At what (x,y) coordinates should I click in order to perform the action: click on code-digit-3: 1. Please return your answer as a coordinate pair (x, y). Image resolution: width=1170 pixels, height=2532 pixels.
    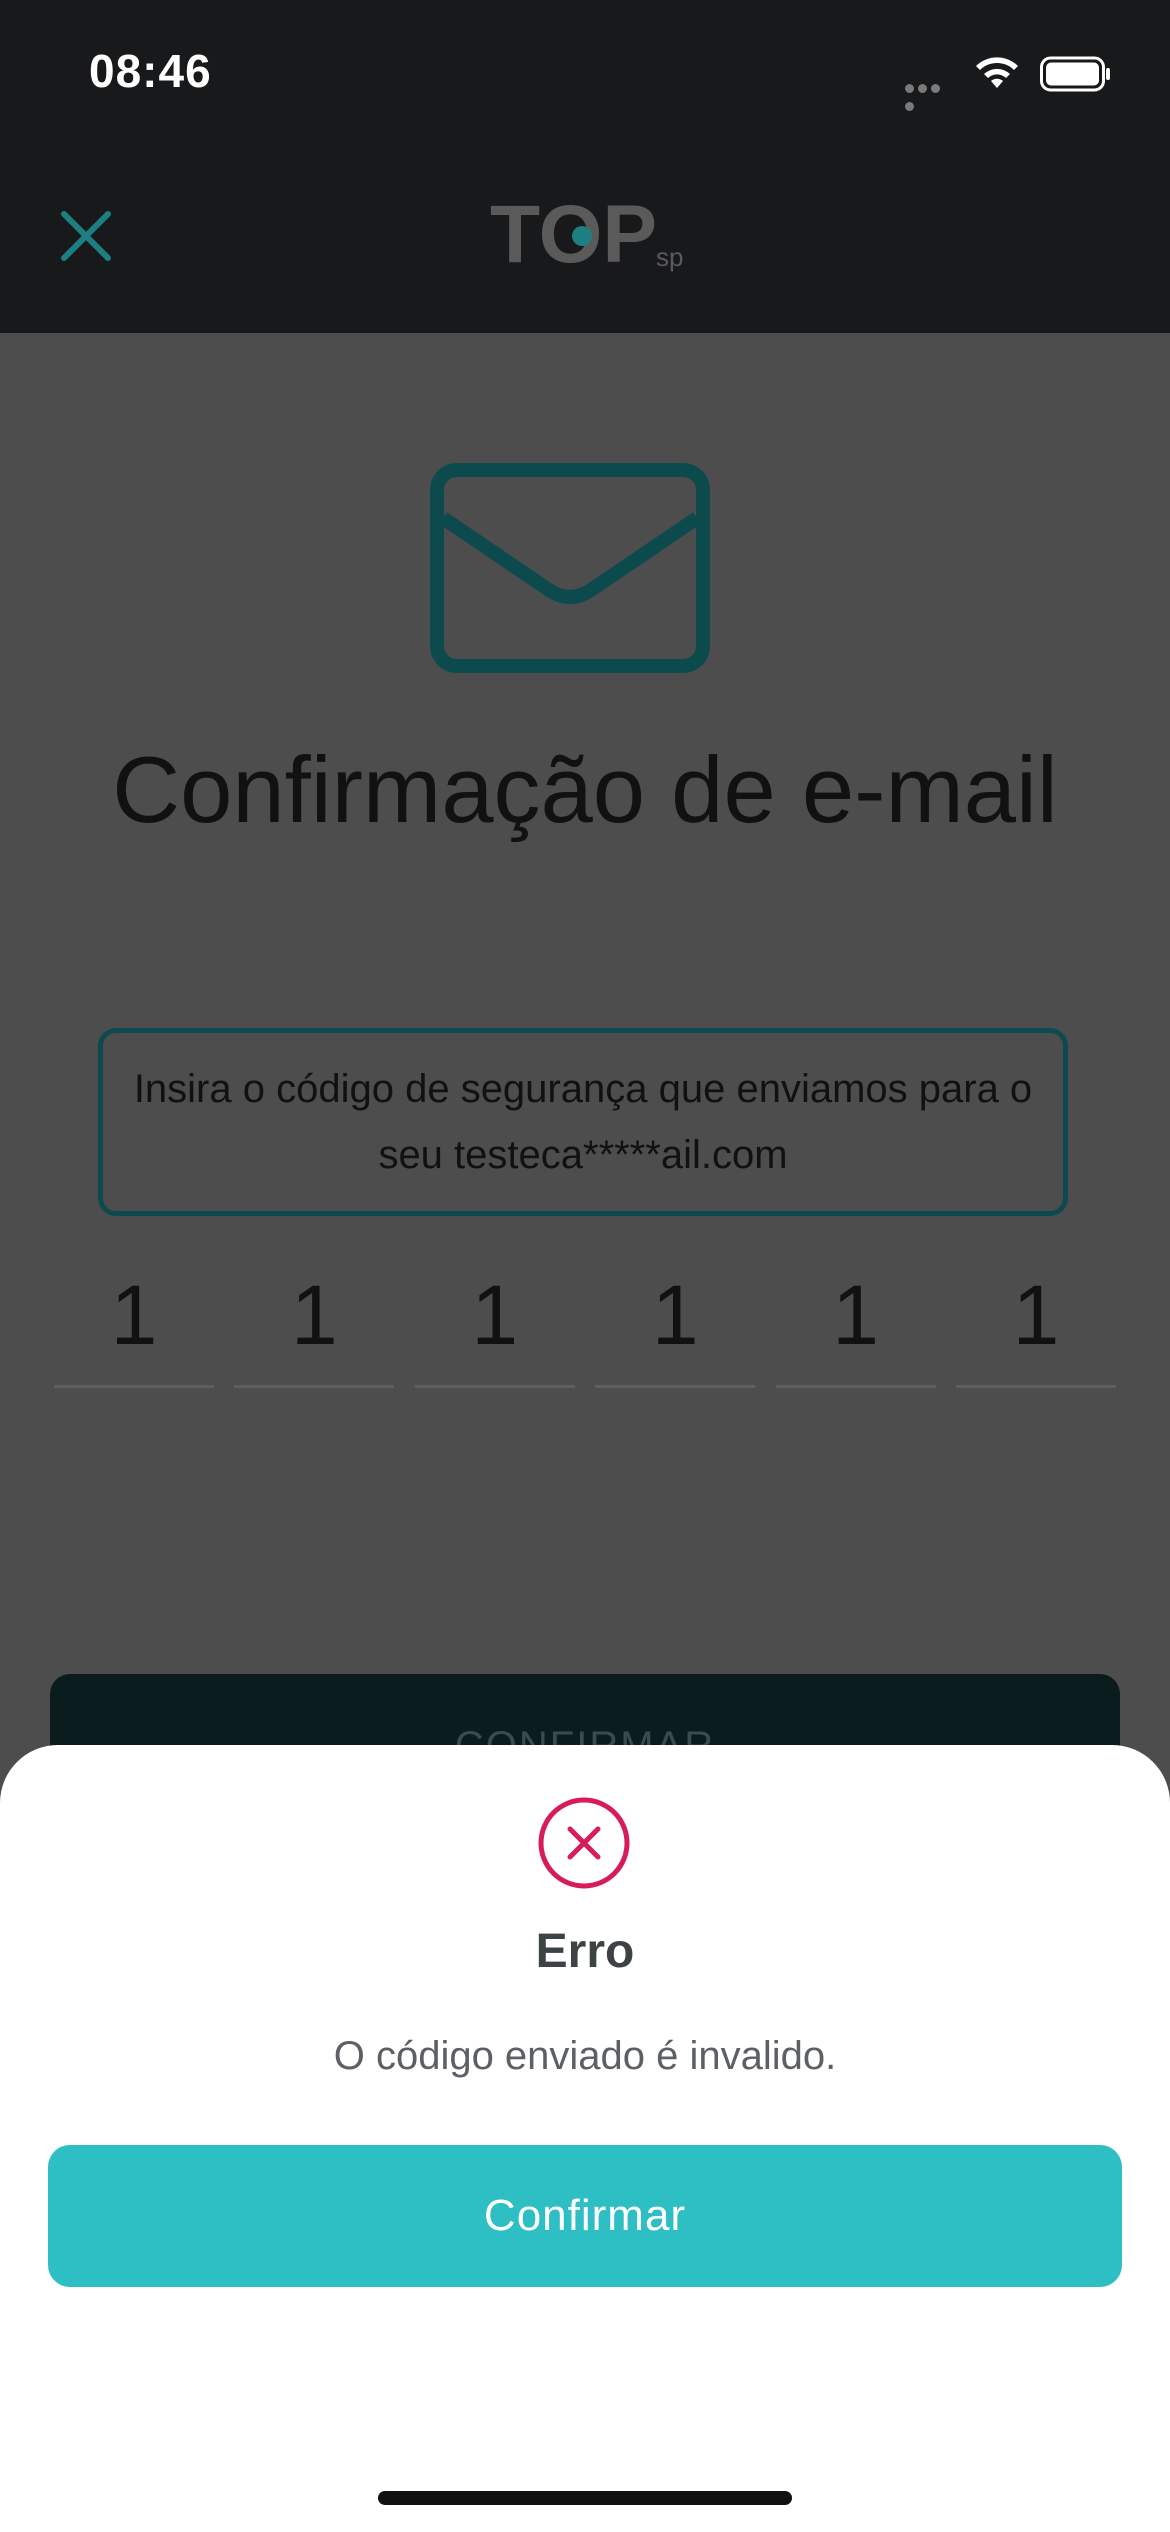
    Looking at the image, I should click on (494, 1319).